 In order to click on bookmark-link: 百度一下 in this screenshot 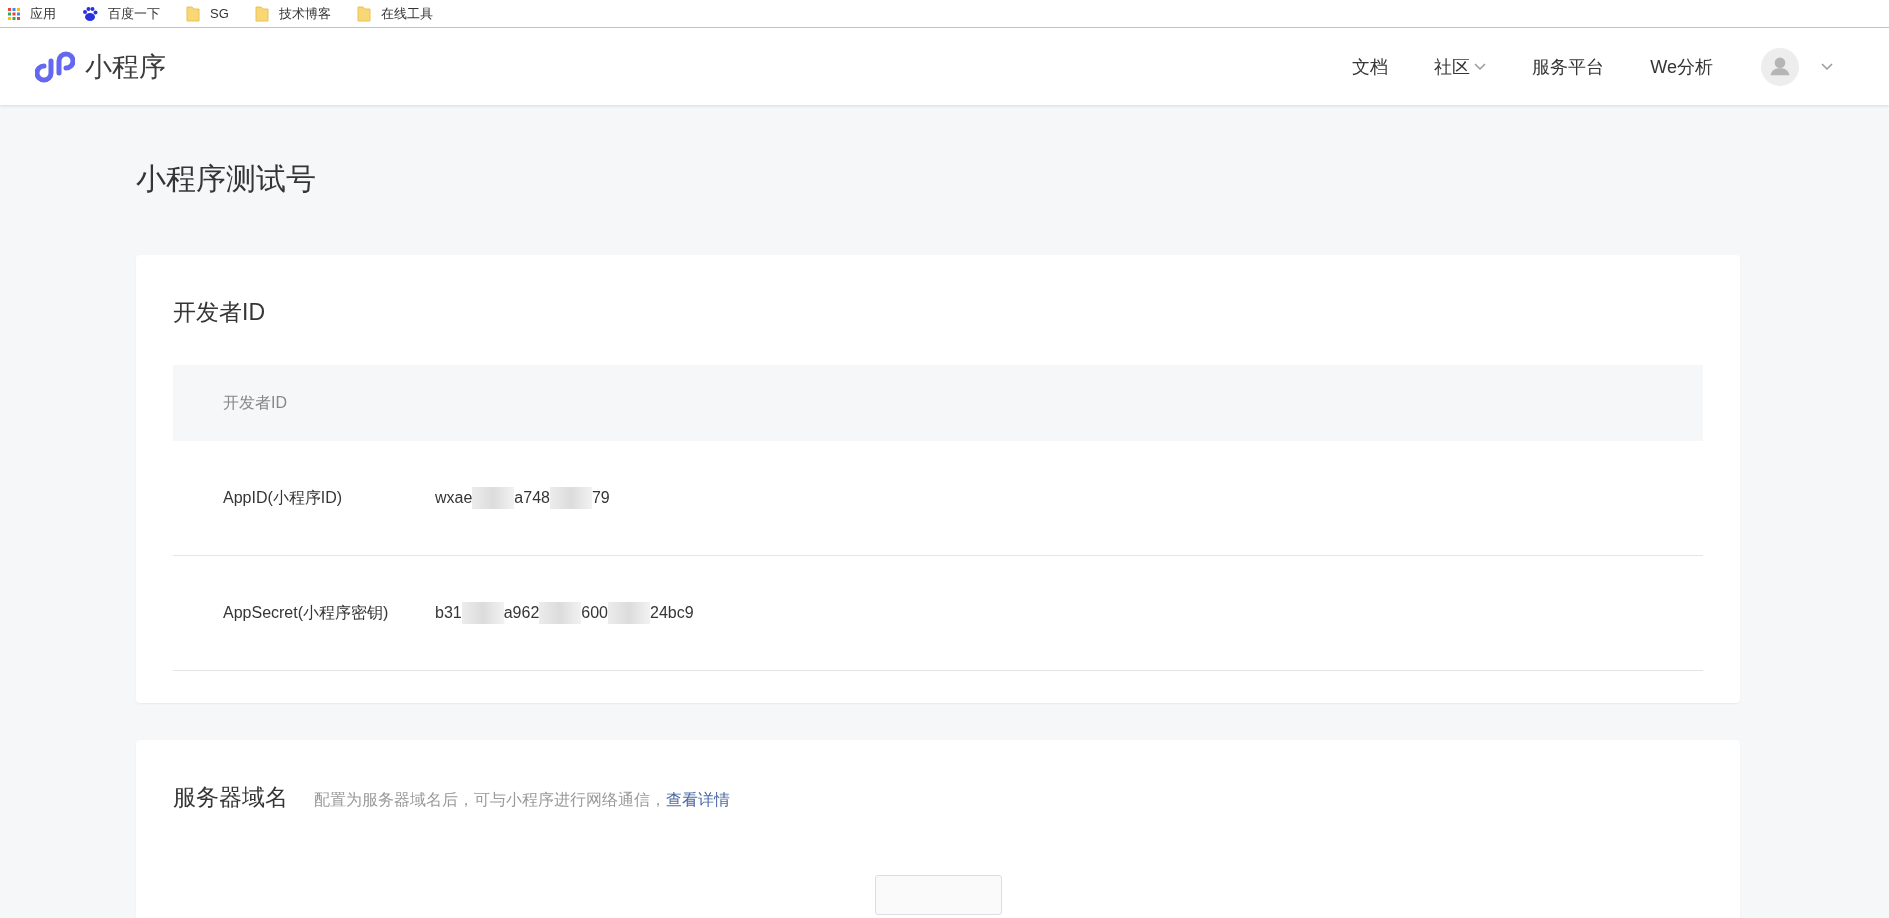, I will do `click(134, 13)`.